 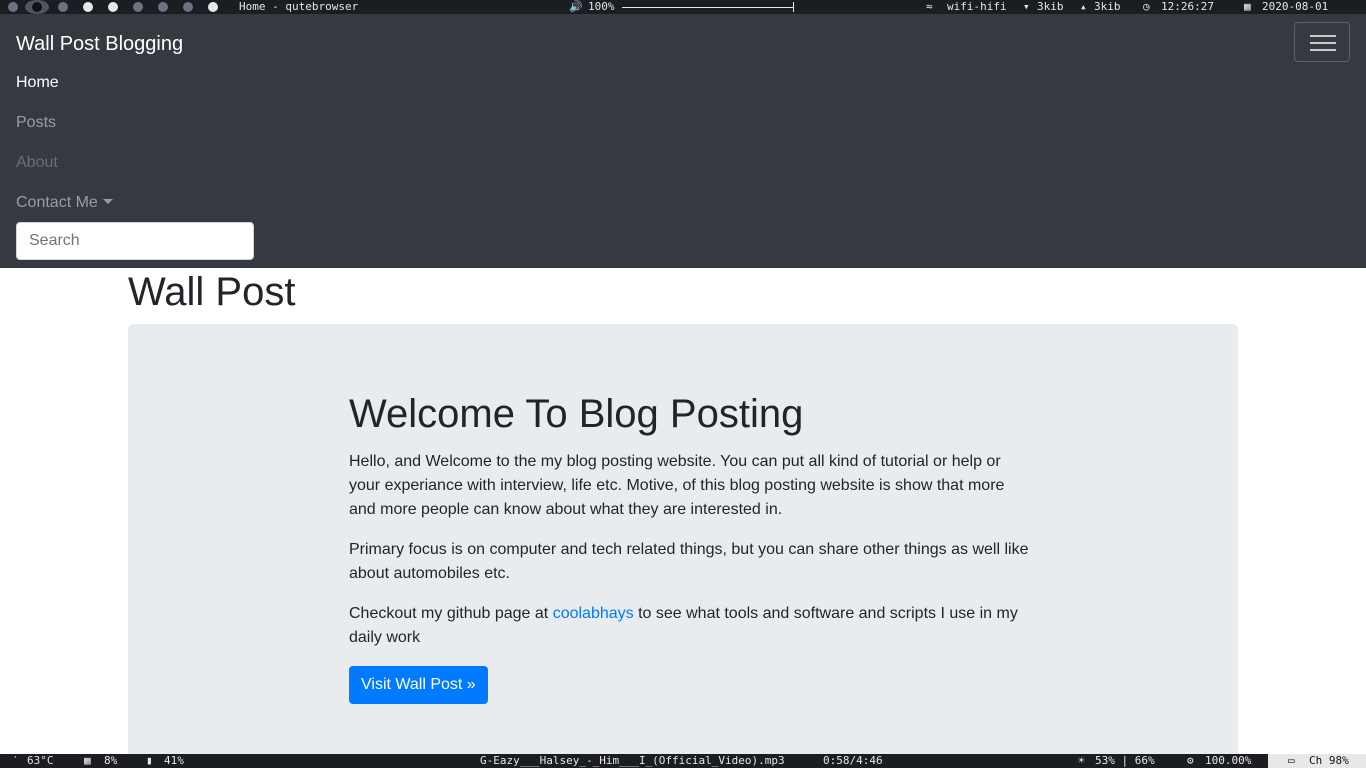 I want to click on wifi-icon: ≈, so click(x=929, y=6).